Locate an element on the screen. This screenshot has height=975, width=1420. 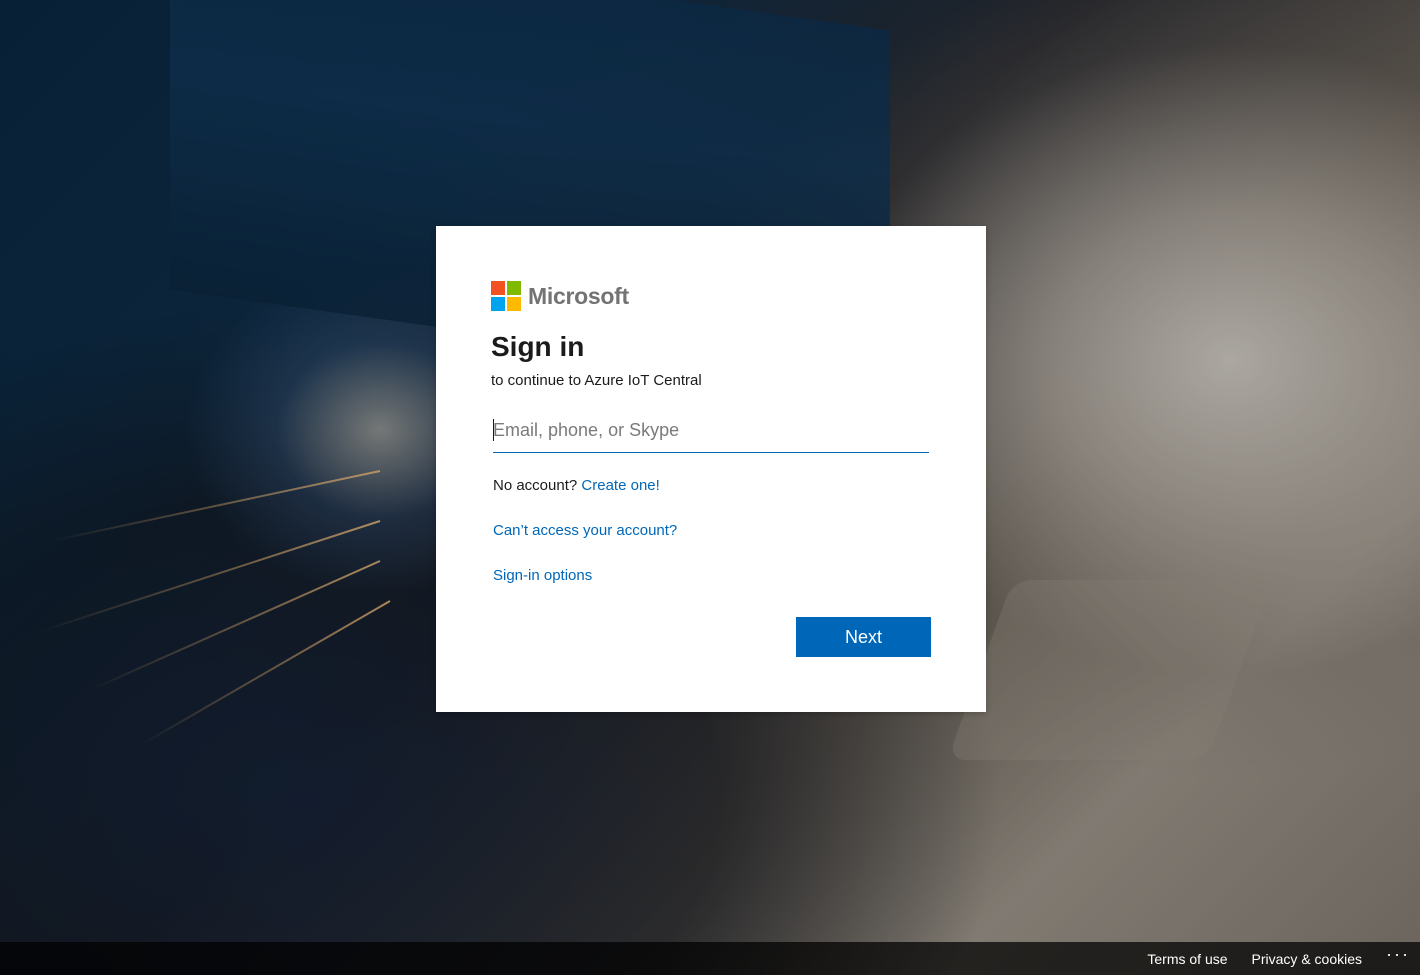
more-options-icon: ··· is located at coordinates (1398, 954).